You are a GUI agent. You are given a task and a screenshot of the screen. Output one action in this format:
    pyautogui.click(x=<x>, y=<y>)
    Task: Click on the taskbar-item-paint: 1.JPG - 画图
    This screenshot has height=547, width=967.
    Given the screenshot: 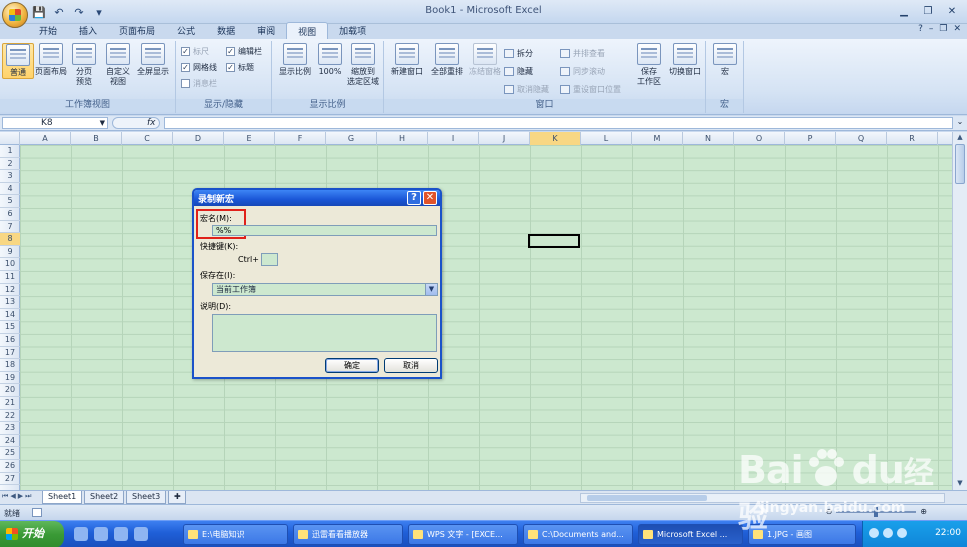 What is the action you would take?
    pyautogui.click(x=802, y=534)
    